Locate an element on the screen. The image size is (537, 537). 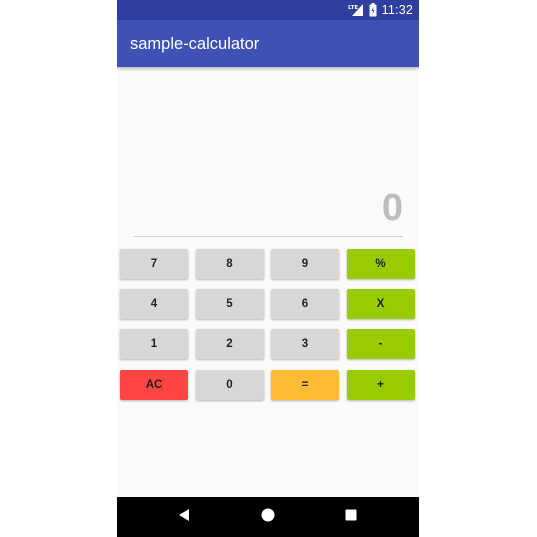
key-add: + is located at coordinates (380, 385).